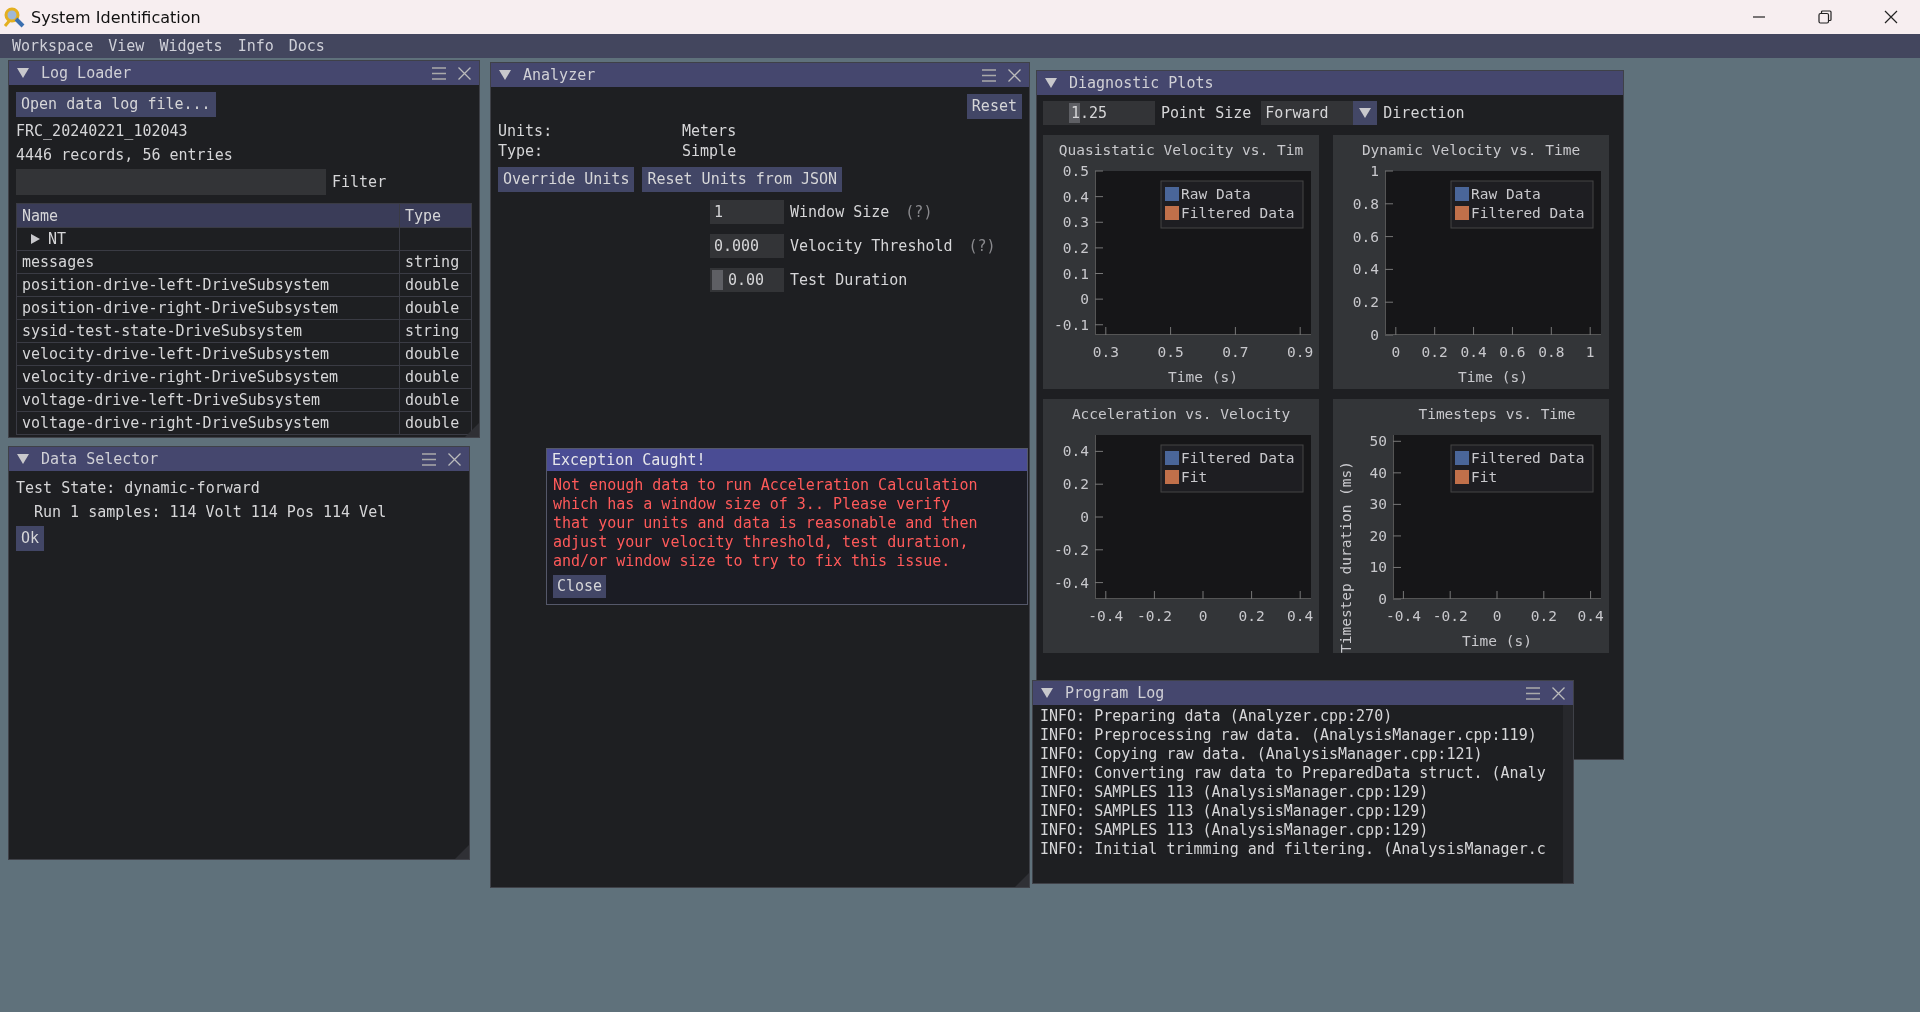 This screenshot has width=1920, height=1012. Describe the element at coordinates (710, 131) in the screenshot. I see `info-value: Meters` at that location.